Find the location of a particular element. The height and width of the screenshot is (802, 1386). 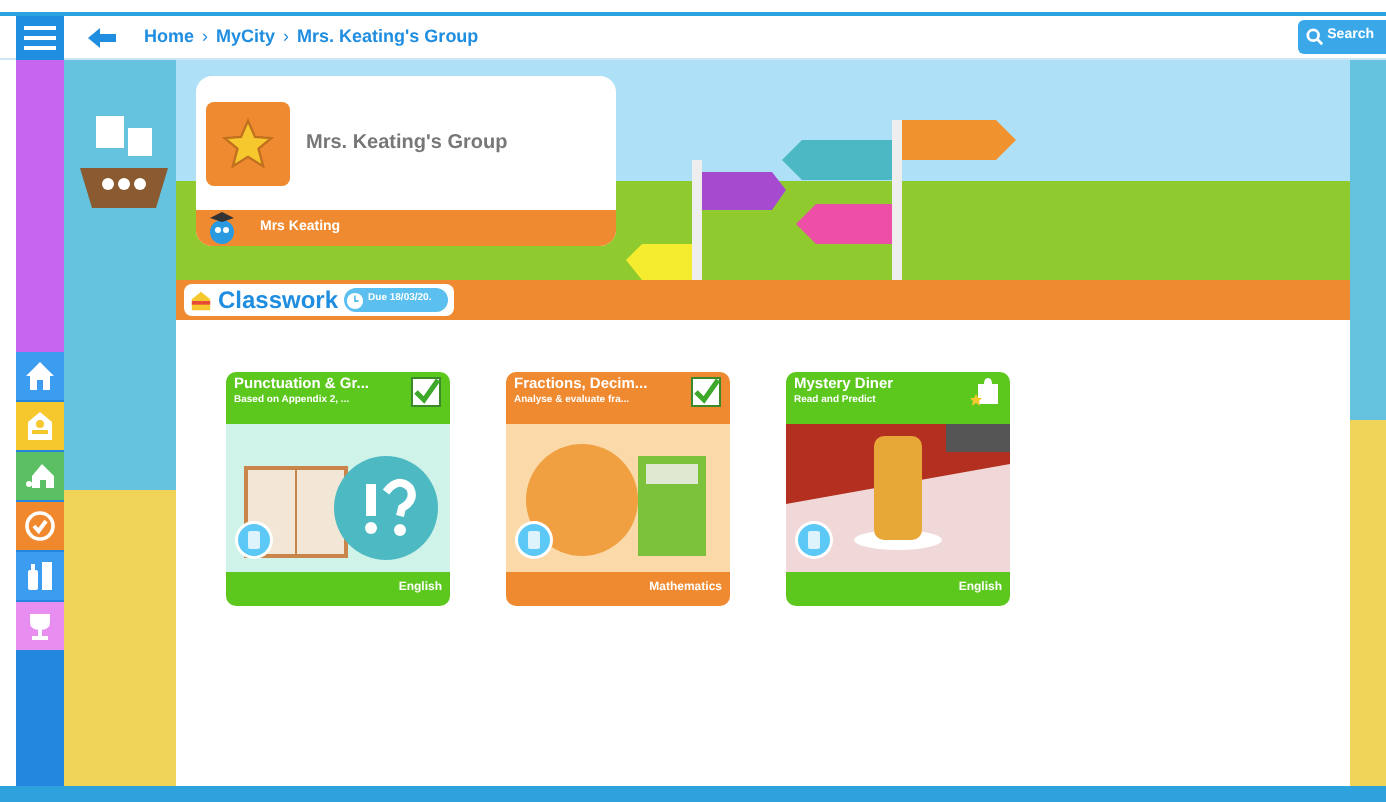

check-circle-icon is located at coordinates (40, 526).